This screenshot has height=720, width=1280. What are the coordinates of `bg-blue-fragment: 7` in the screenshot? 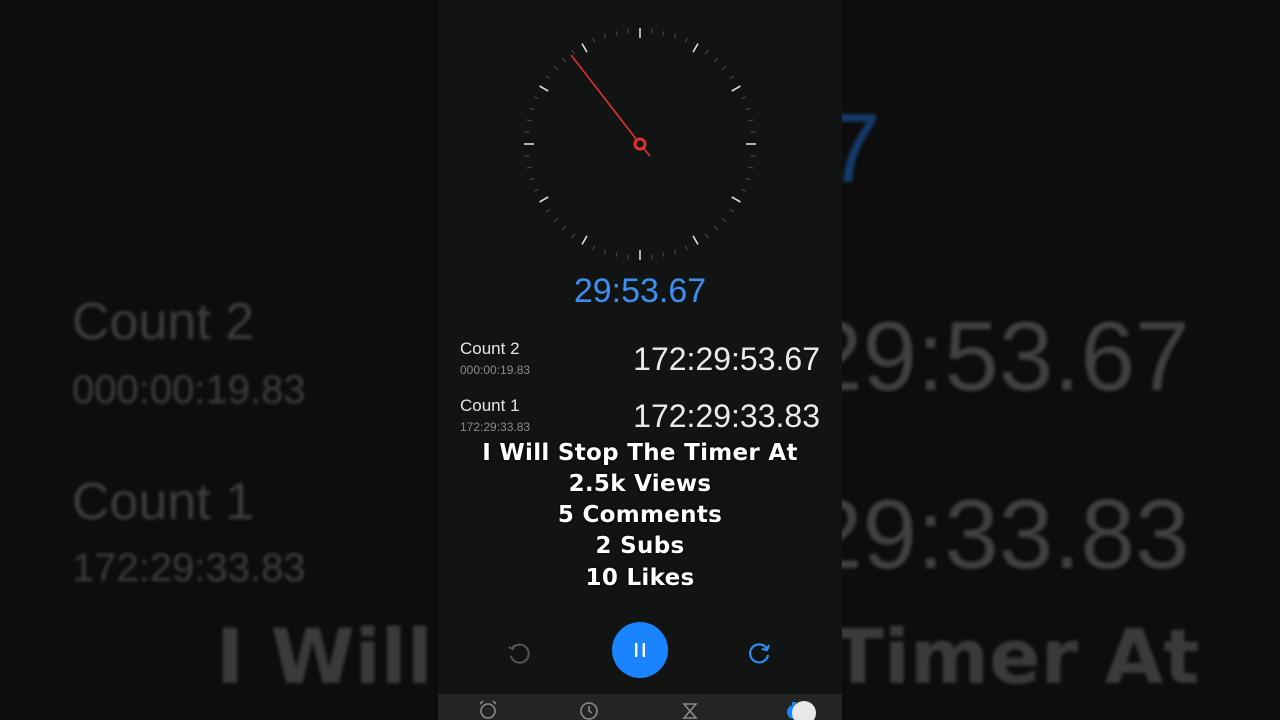 It's located at (861, 148).